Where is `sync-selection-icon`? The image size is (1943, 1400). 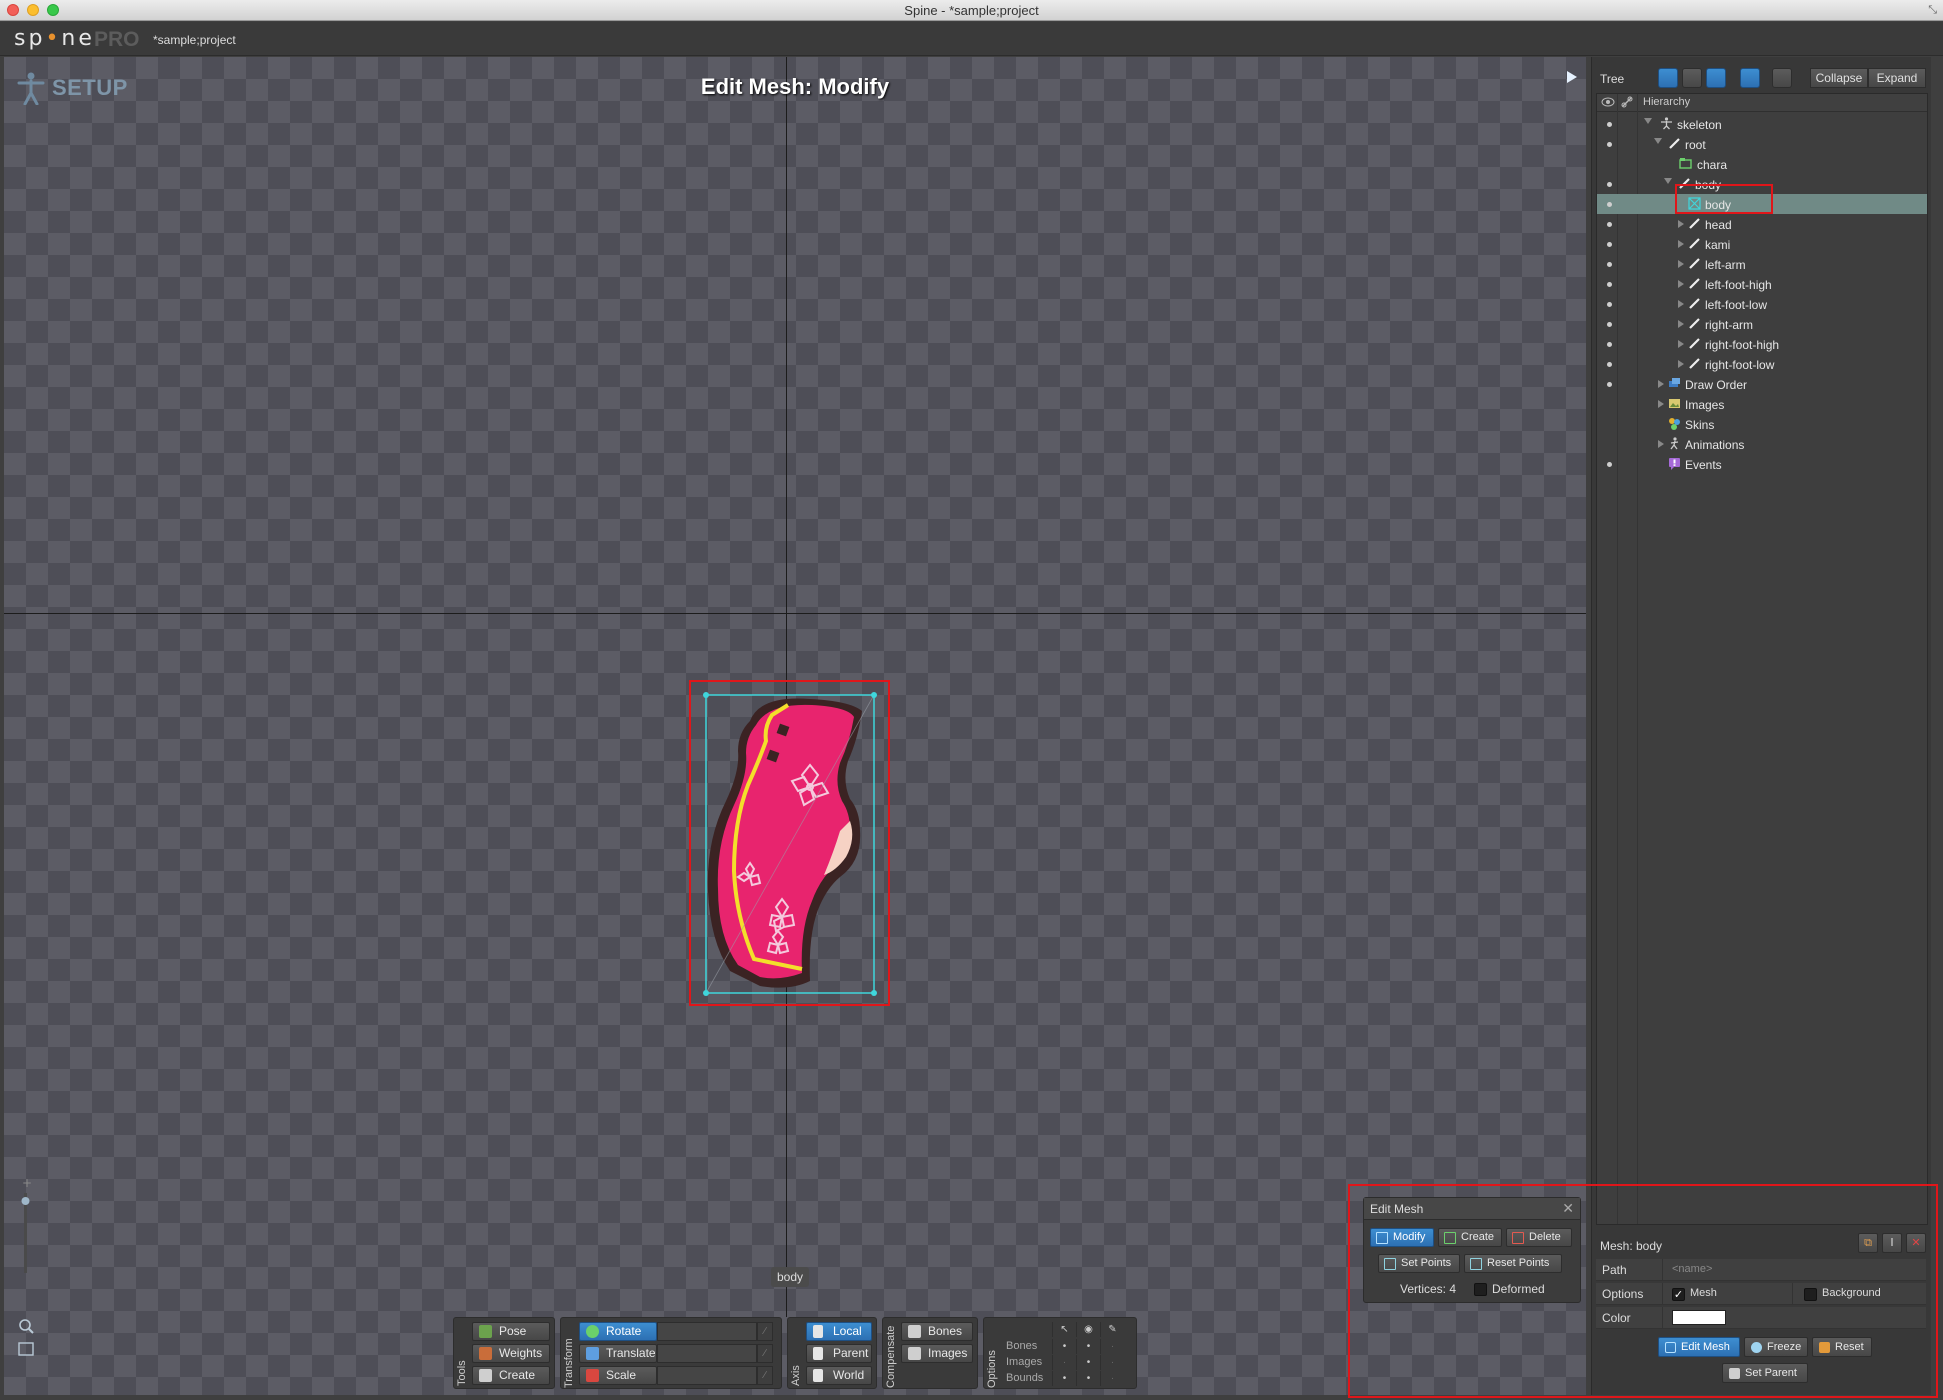 sync-selection-icon is located at coordinates (1750, 78).